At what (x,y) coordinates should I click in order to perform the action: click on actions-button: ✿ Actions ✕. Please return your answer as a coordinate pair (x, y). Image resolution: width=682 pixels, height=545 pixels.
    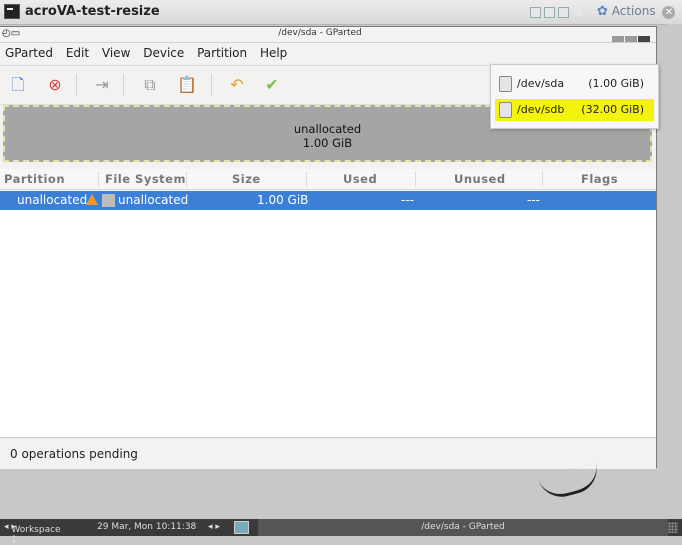
    Looking at the image, I should click on (636, 11).